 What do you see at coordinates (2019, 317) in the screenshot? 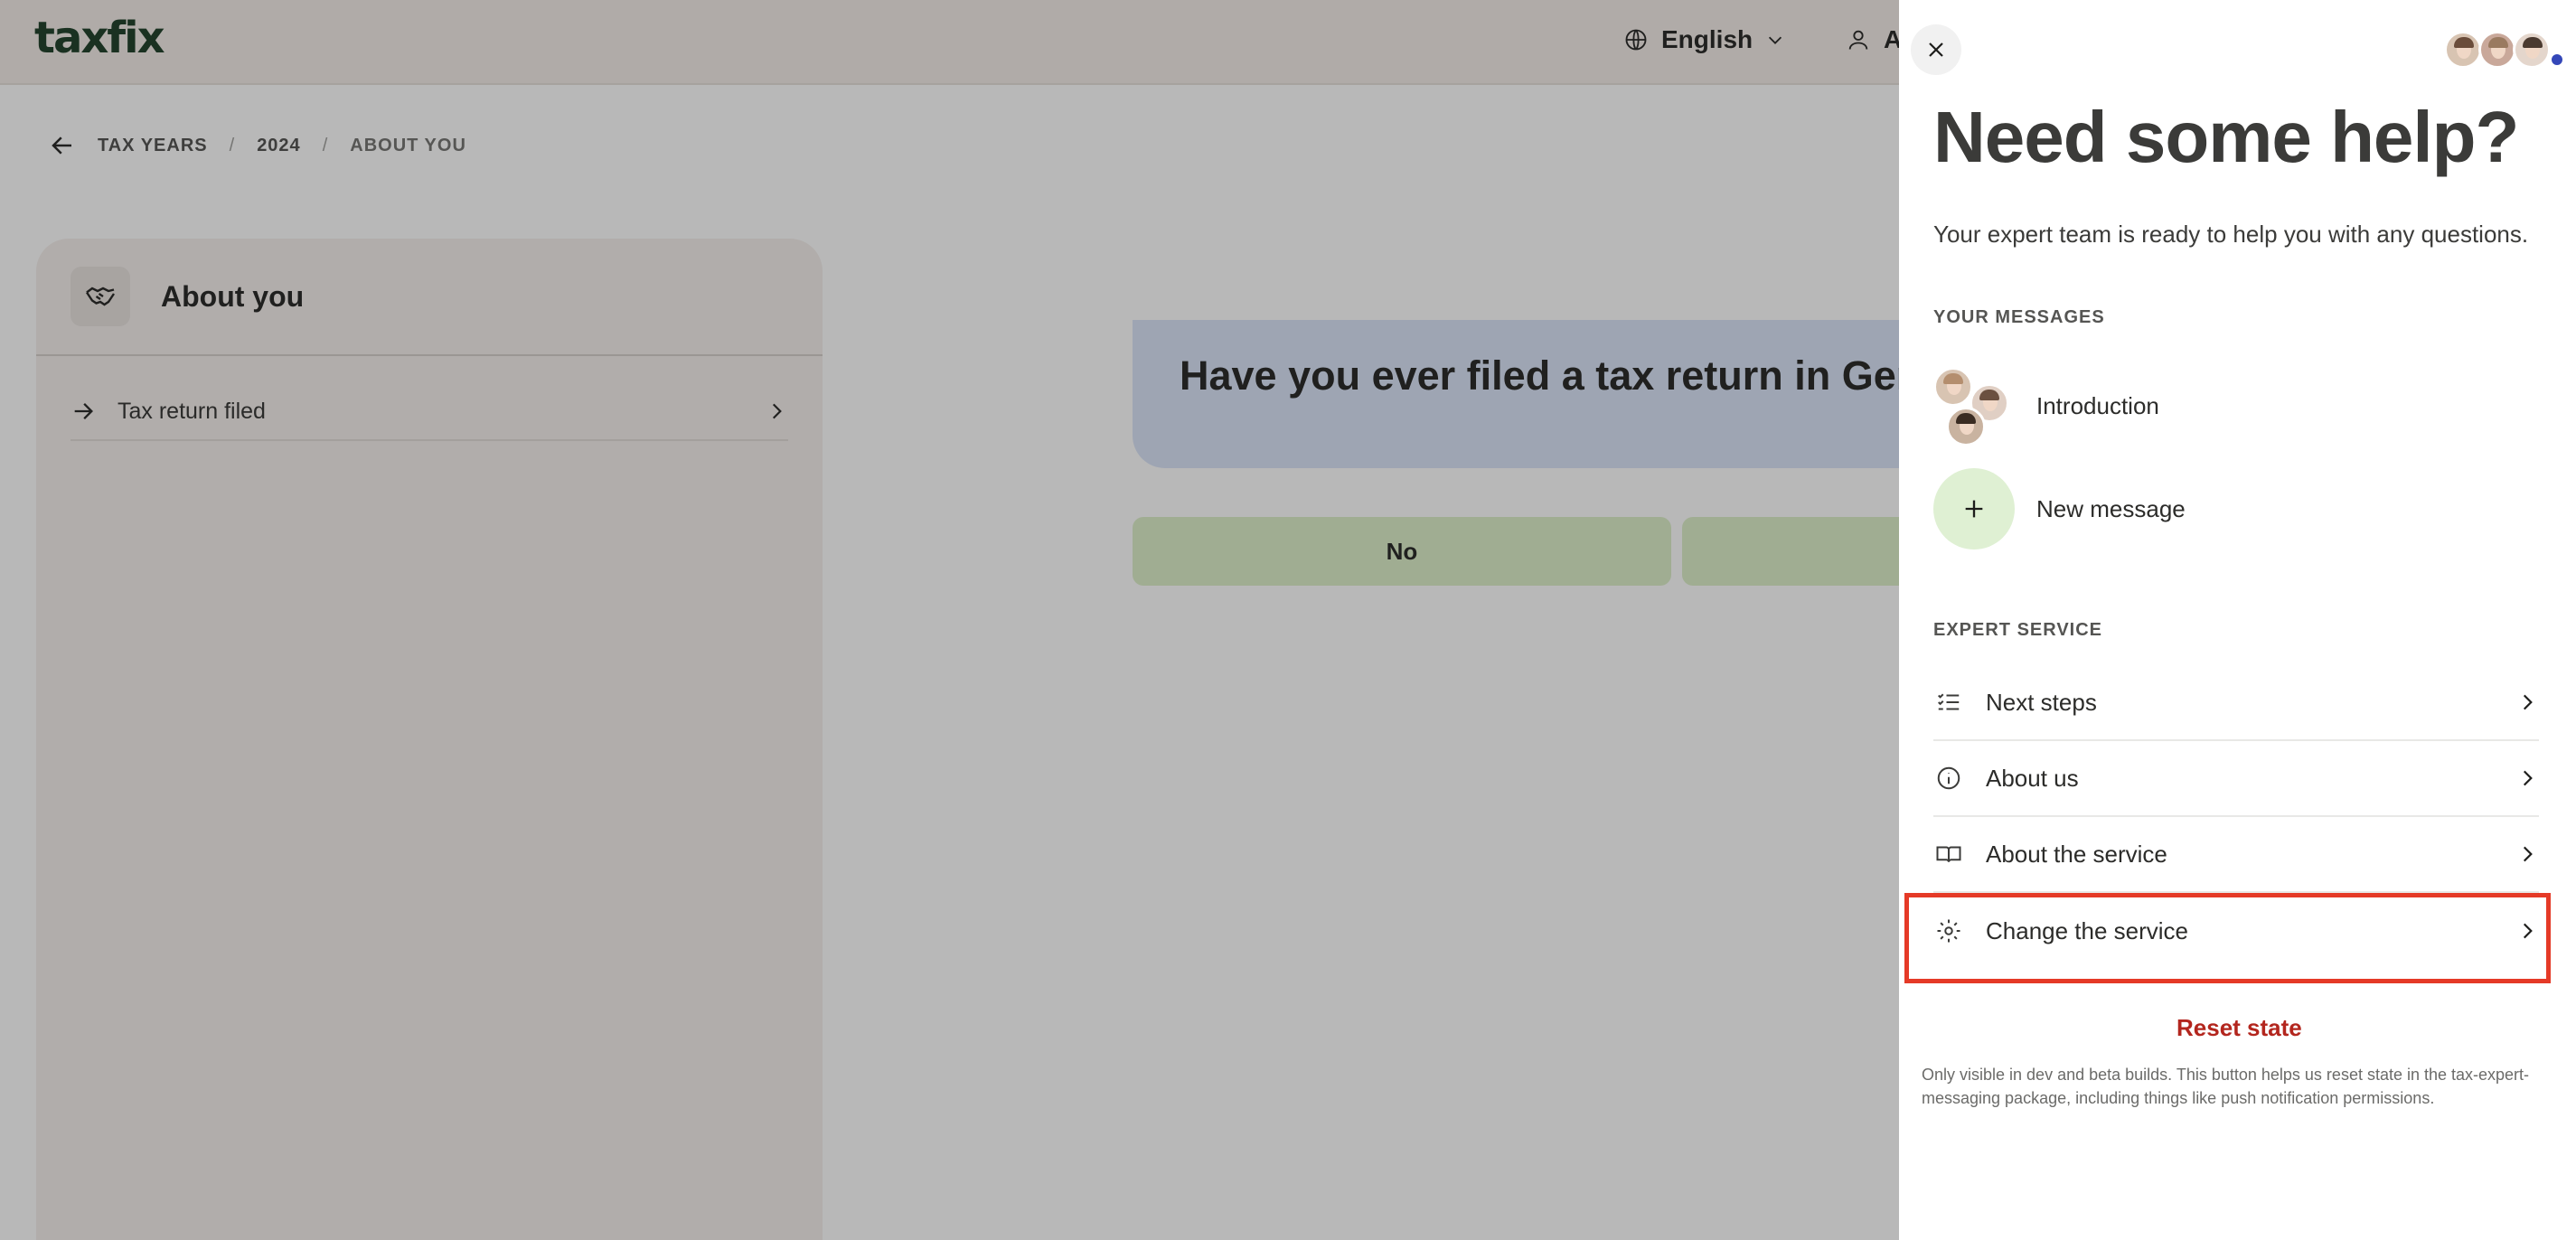
I see `messages-section-label: YOUR MESSAGES` at bounding box center [2019, 317].